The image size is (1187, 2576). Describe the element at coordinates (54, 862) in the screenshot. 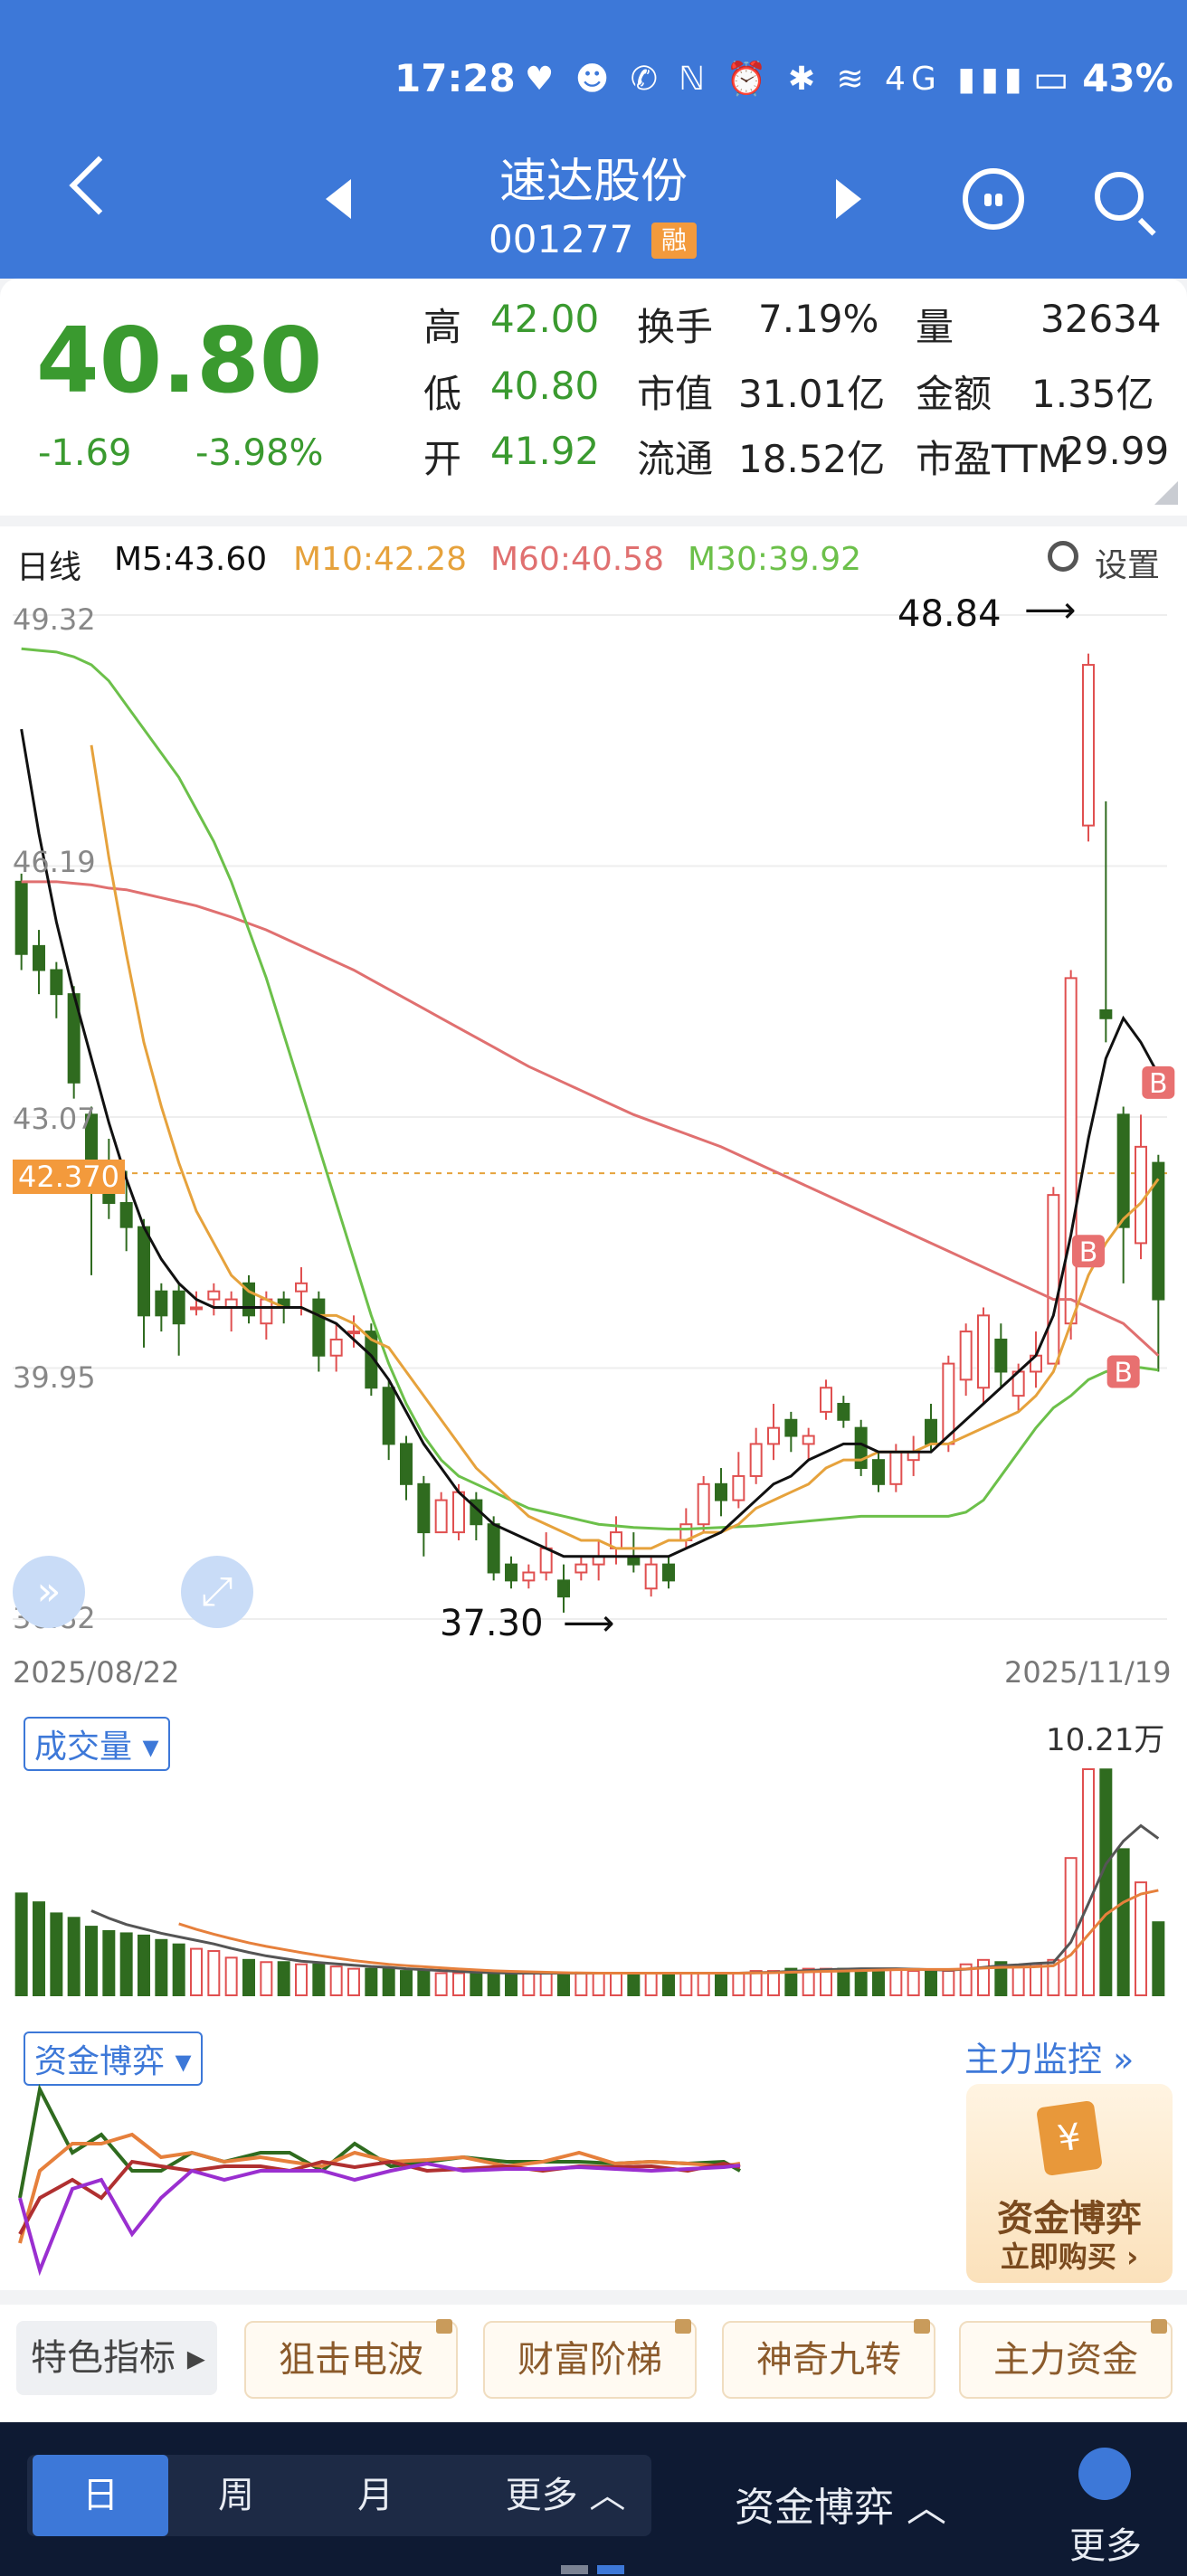

I see `y-tick-label: 46.19` at that location.